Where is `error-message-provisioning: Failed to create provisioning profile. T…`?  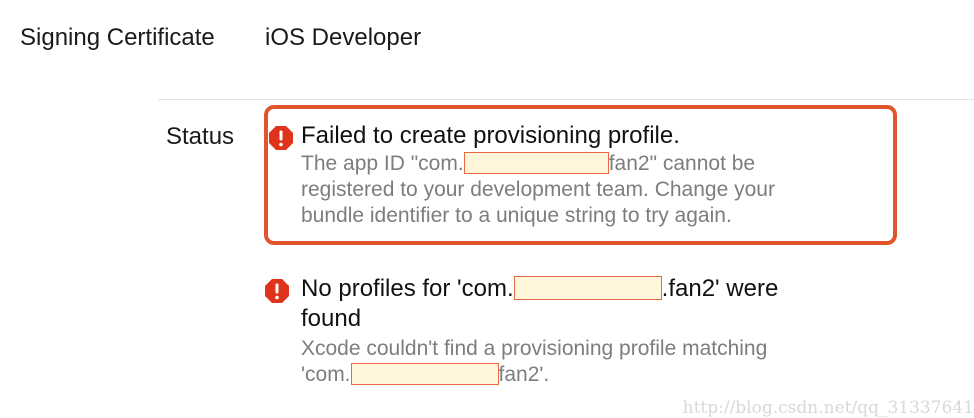 error-message-provisioning: Failed to create provisioning profile. T… is located at coordinates (538, 175).